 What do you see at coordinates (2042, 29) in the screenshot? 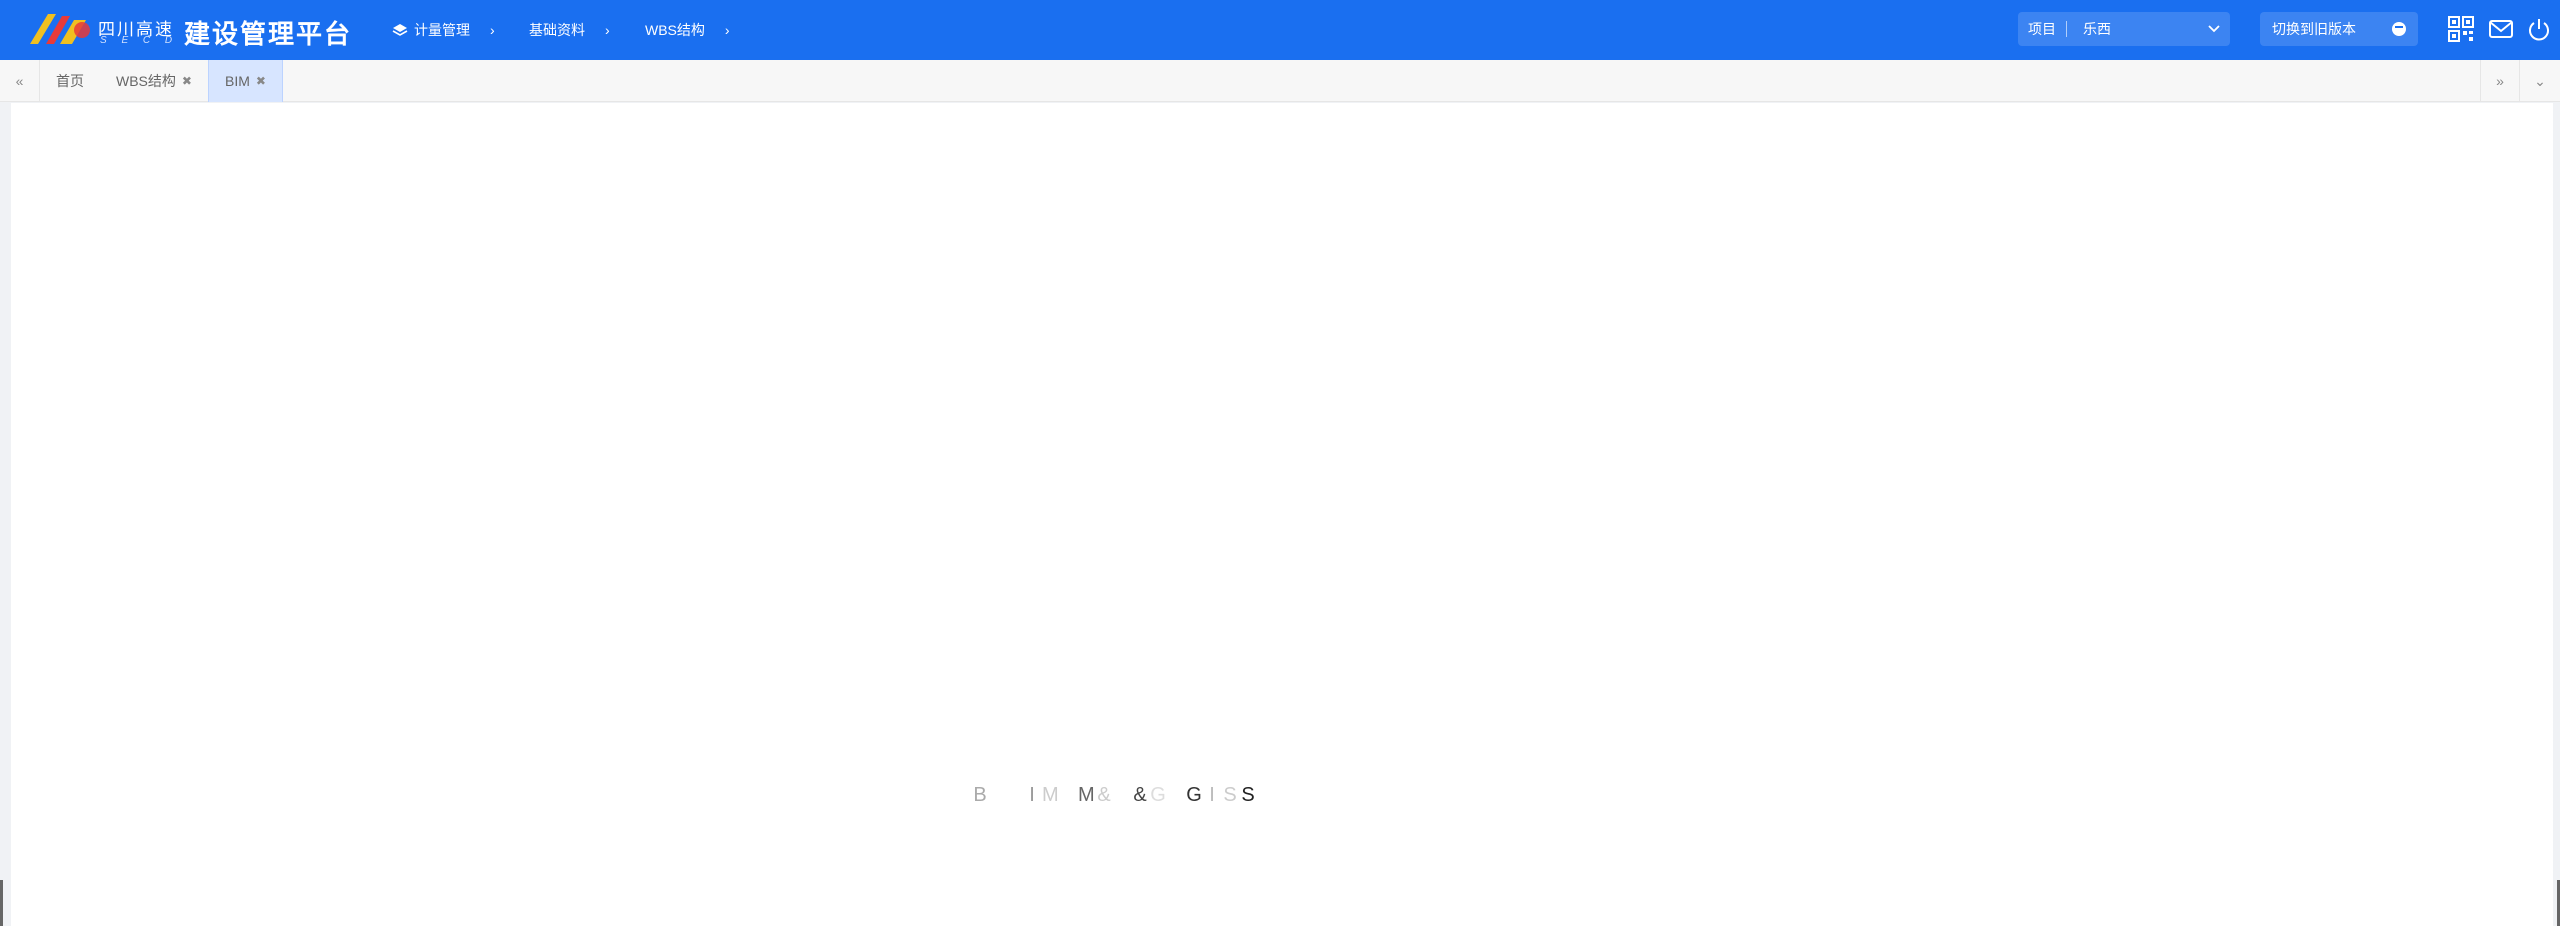
I see `project-label: 项目` at bounding box center [2042, 29].